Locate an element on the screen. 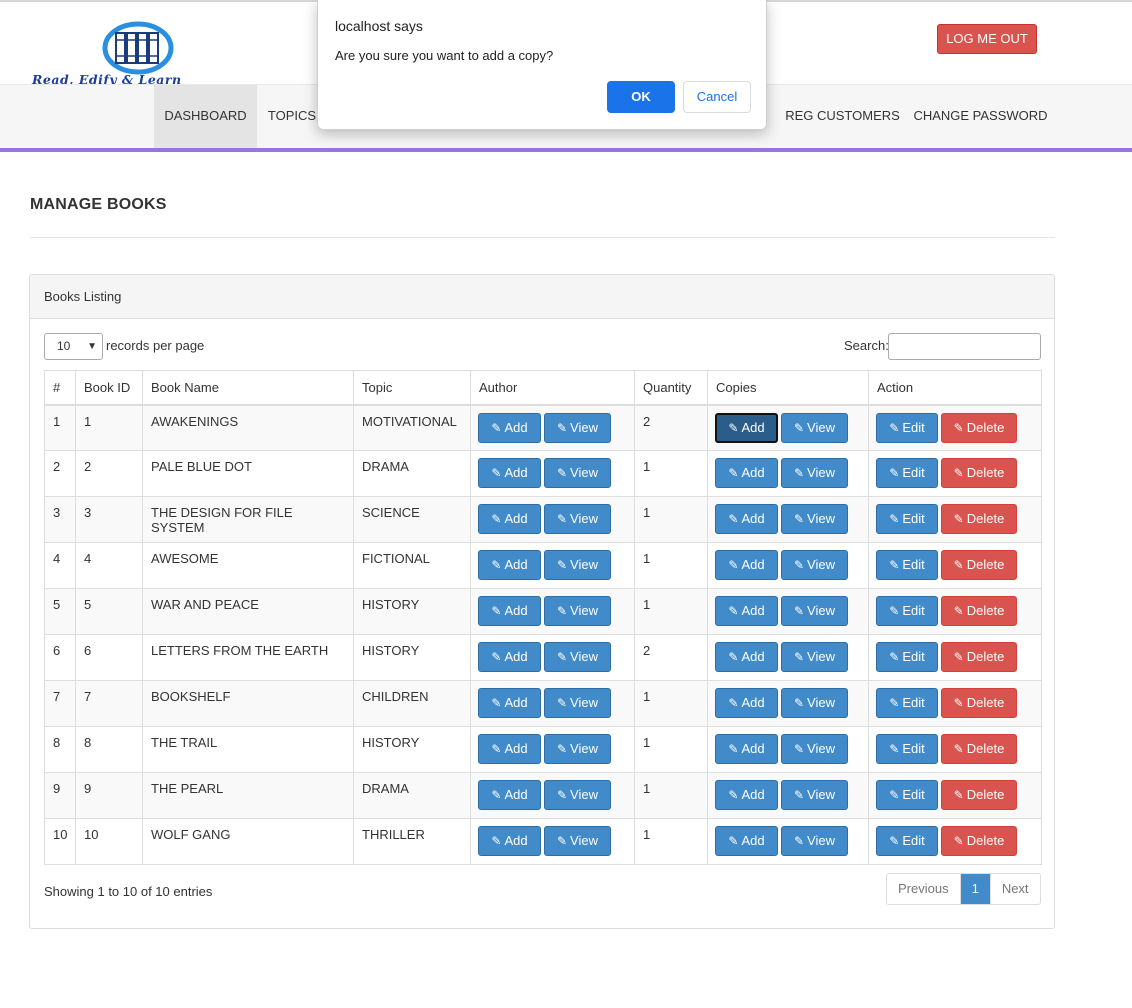  cell-topic: HISTORY is located at coordinates (412, 611).